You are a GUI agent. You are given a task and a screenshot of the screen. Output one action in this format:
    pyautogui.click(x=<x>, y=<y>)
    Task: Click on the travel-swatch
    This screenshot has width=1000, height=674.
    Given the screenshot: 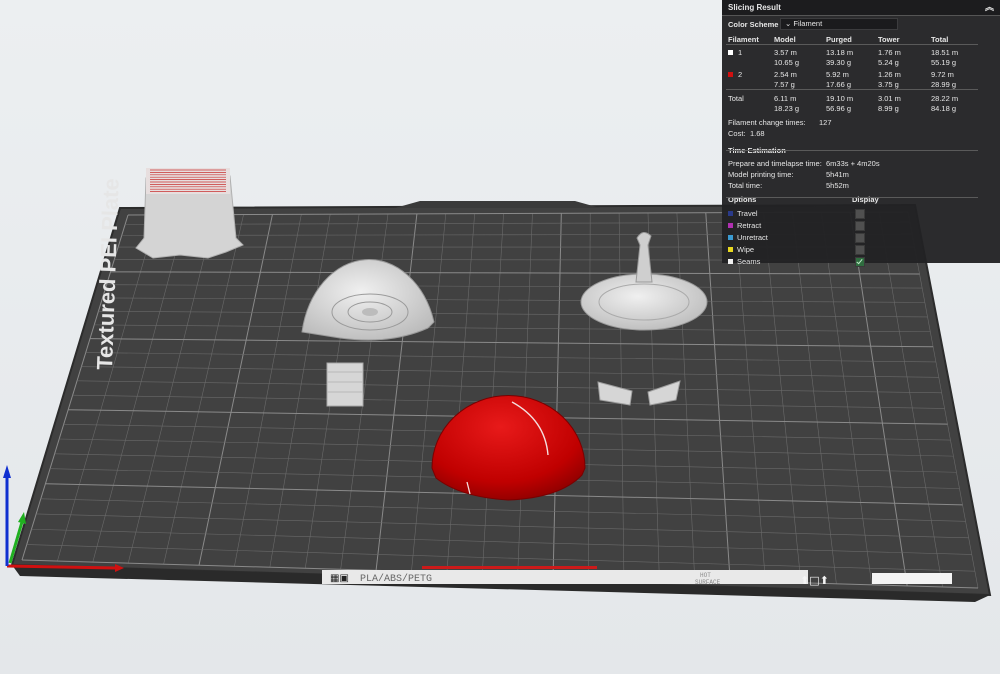 What is the action you would take?
    pyautogui.click(x=730, y=213)
    